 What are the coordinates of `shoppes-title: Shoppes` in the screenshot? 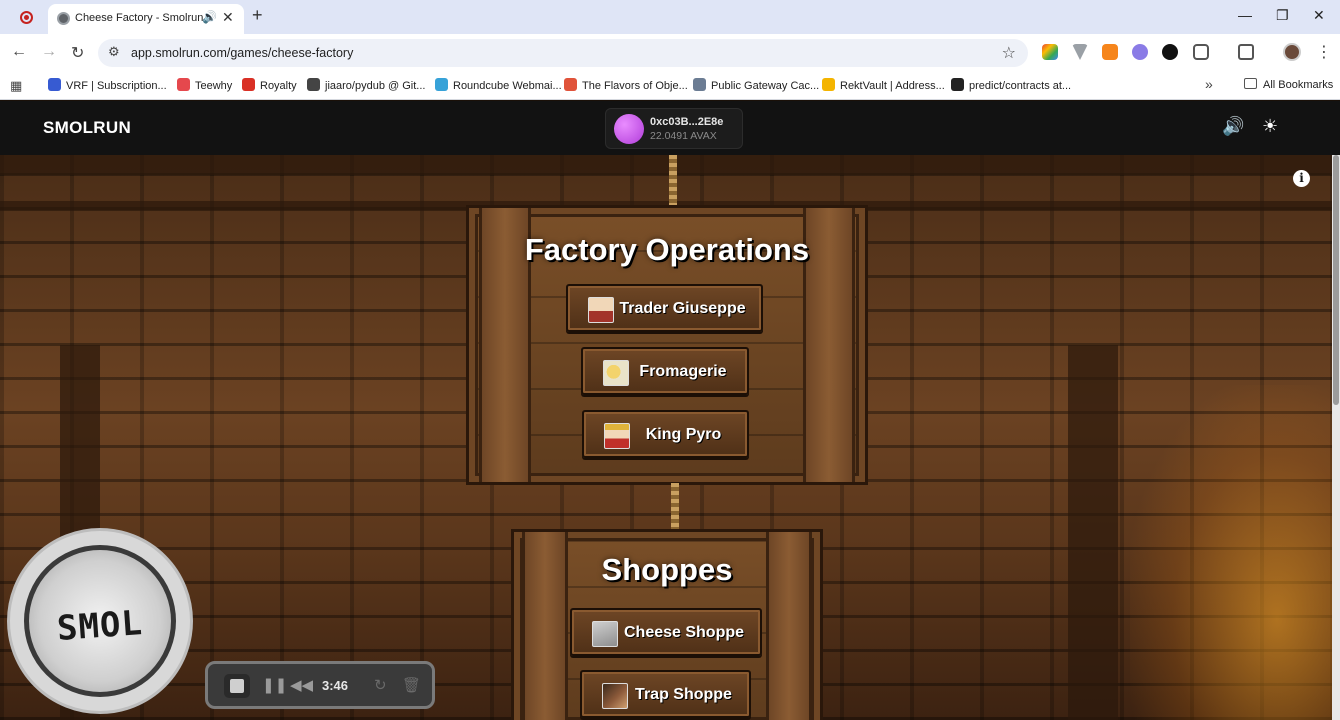 It's located at (667, 569).